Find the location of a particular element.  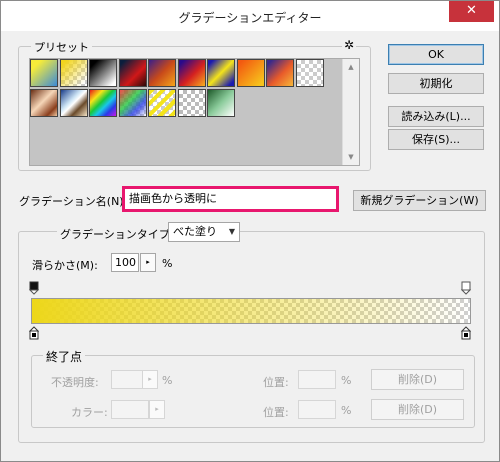

preset-swatch-black-white is located at coordinates (103, 73).